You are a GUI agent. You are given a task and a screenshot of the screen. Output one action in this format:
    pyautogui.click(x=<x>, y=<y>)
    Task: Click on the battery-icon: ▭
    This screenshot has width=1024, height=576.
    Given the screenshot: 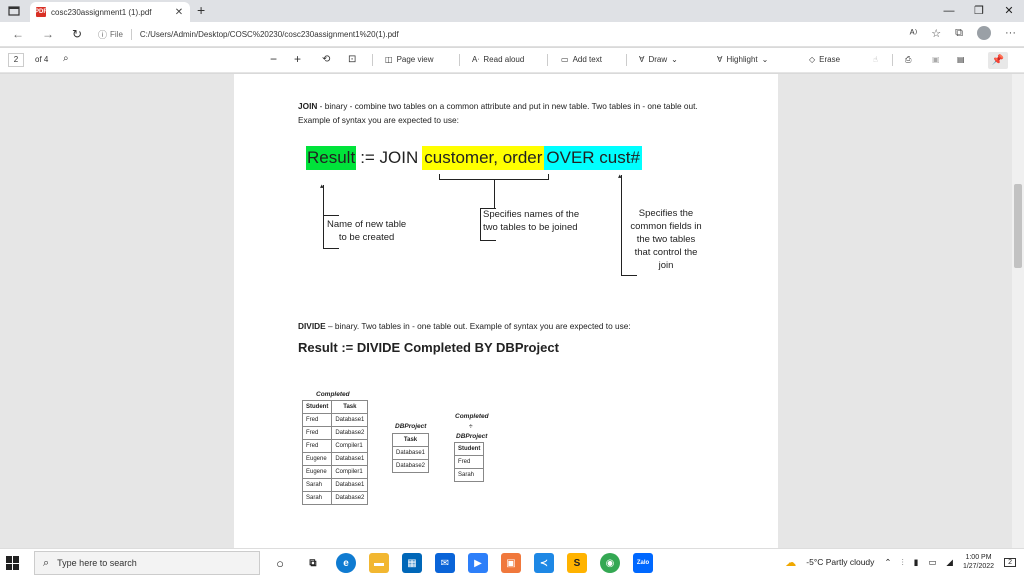 What is the action you would take?
    pyautogui.click(x=932, y=562)
    